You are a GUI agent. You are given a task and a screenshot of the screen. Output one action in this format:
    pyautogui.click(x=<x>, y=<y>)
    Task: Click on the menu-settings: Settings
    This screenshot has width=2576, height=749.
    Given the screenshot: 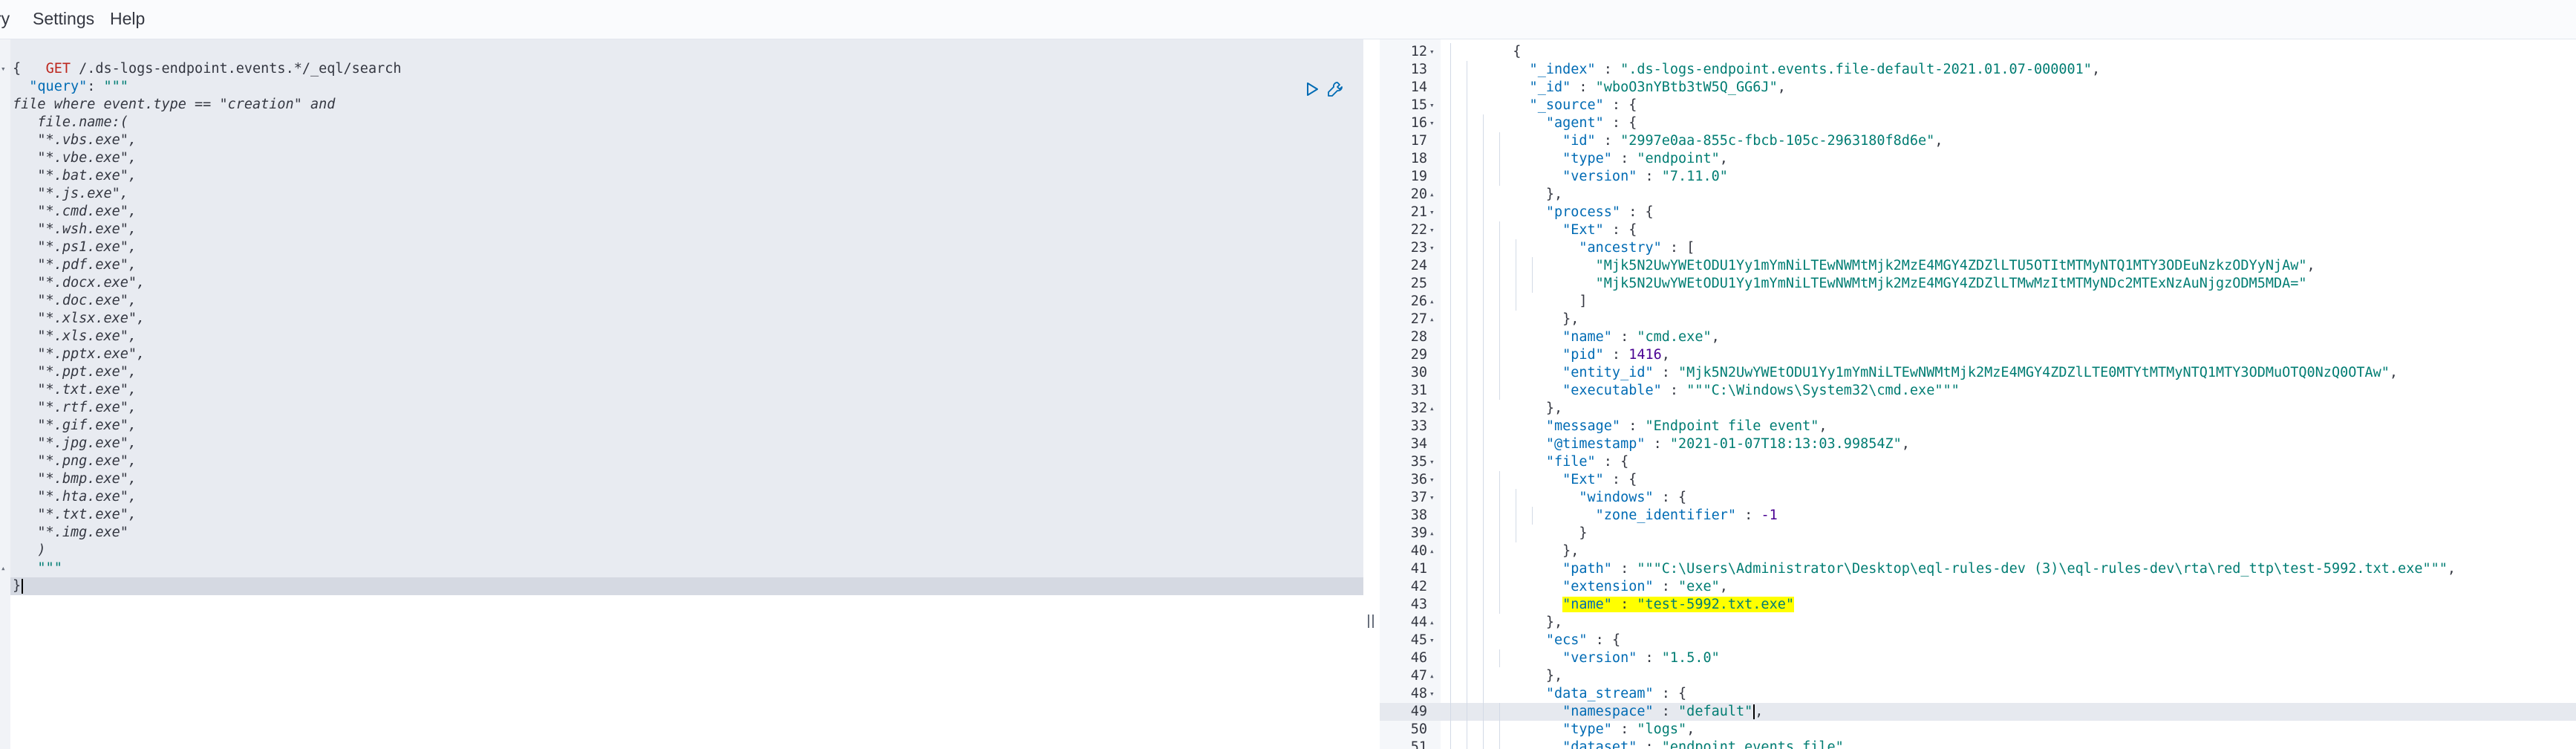 What is the action you would take?
    pyautogui.click(x=63, y=19)
    